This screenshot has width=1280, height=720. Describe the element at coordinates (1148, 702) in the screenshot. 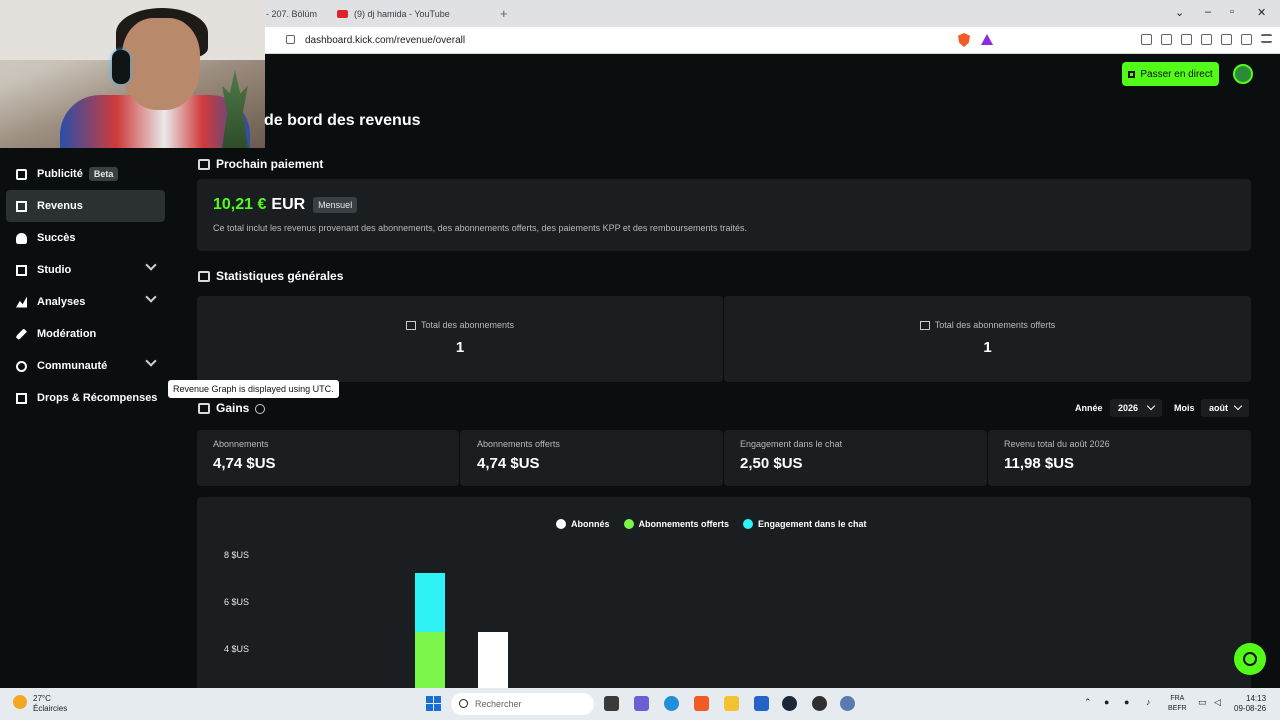

I see `mic-icon: ♪` at that location.